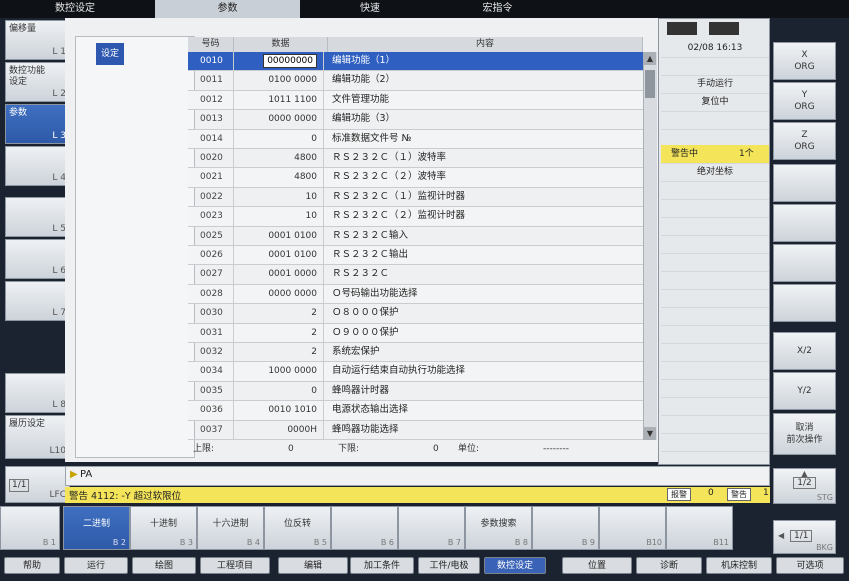 This screenshot has height=581, width=849. What do you see at coordinates (415, 159) in the screenshot?
I see `table-row: 0020 4800 ＲＳ２３２Ｃ（１）波特率` at bounding box center [415, 159].